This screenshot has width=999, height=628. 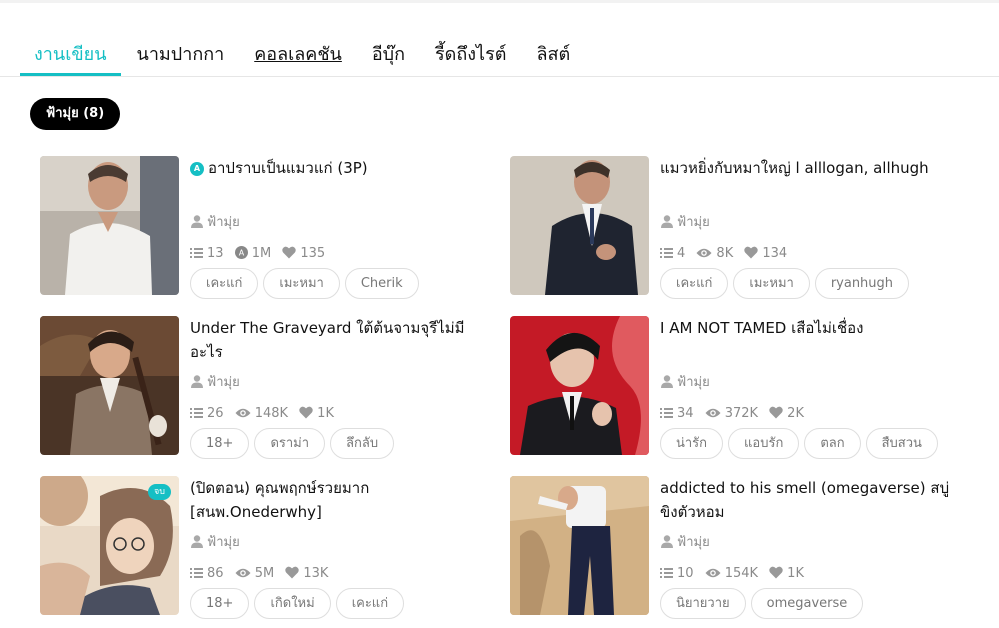 I want to click on chapters-stat: 26, so click(x=207, y=415).